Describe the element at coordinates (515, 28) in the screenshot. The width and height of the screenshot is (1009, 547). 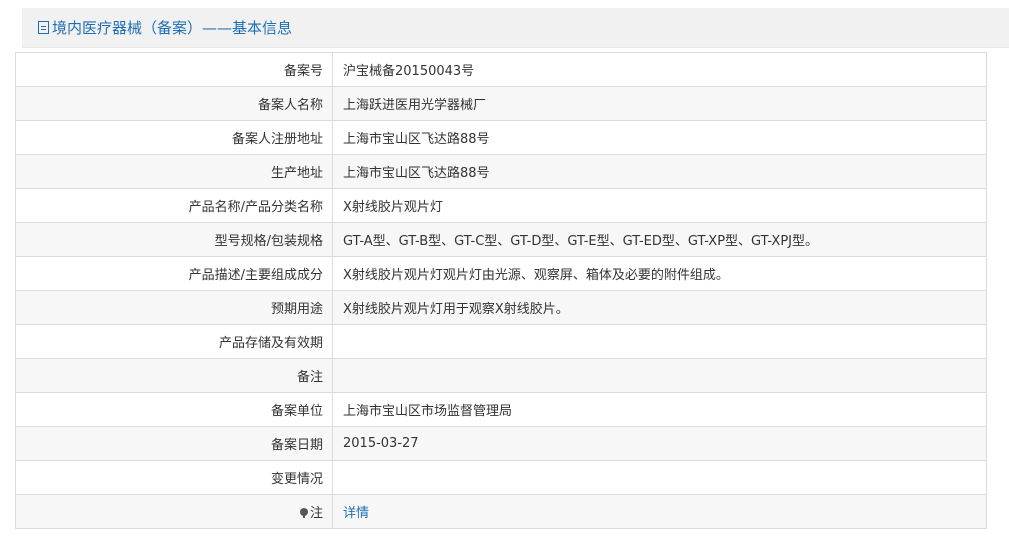
I see `panel-header: 境内医疗器械（备案）——基本信息` at that location.